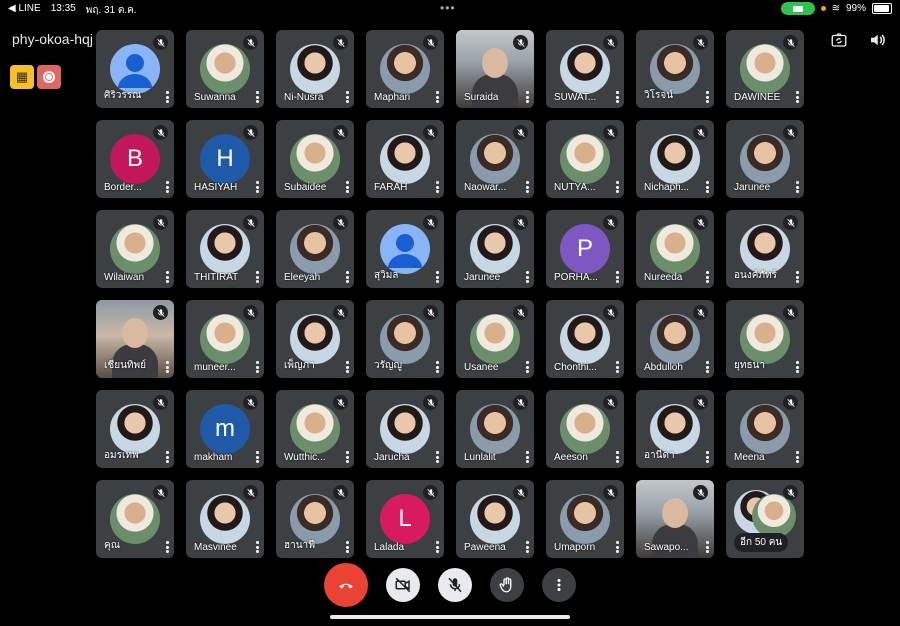  I want to click on participant-tile: Eleeyah, so click(315, 249).